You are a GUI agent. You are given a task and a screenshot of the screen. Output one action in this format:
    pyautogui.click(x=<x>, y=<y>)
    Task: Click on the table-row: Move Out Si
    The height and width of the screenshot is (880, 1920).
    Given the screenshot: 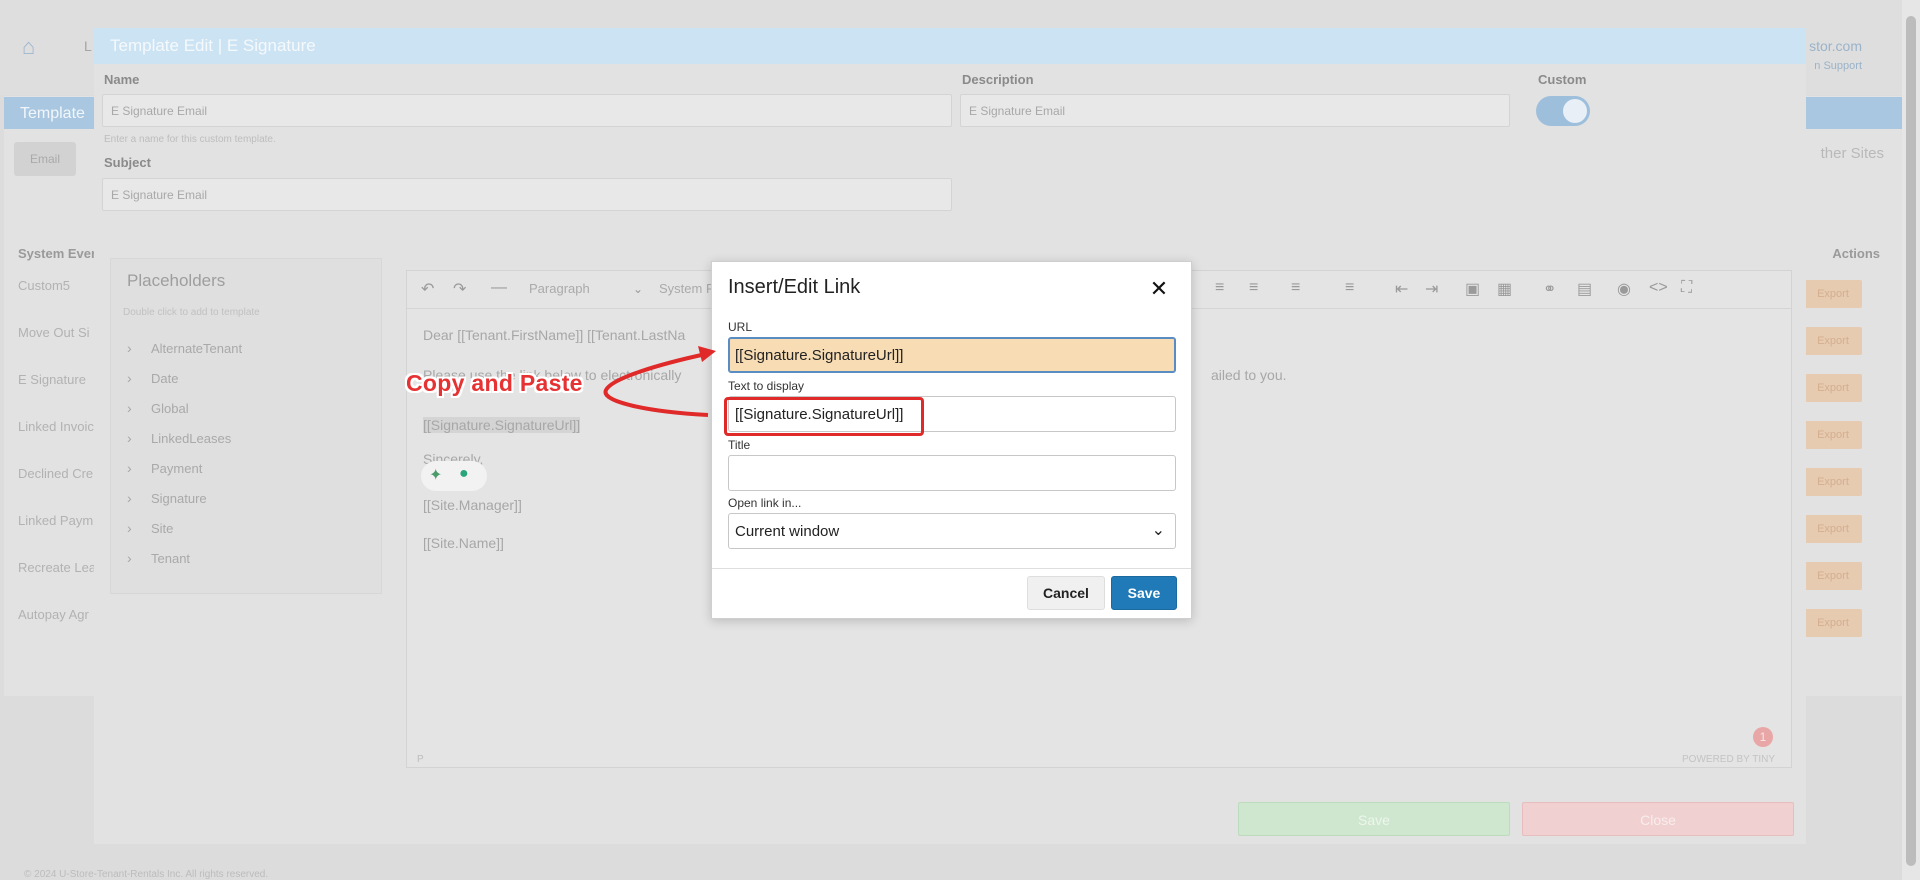 What is the action you would take?
    pyautogui.click(x=54, y=332)
    